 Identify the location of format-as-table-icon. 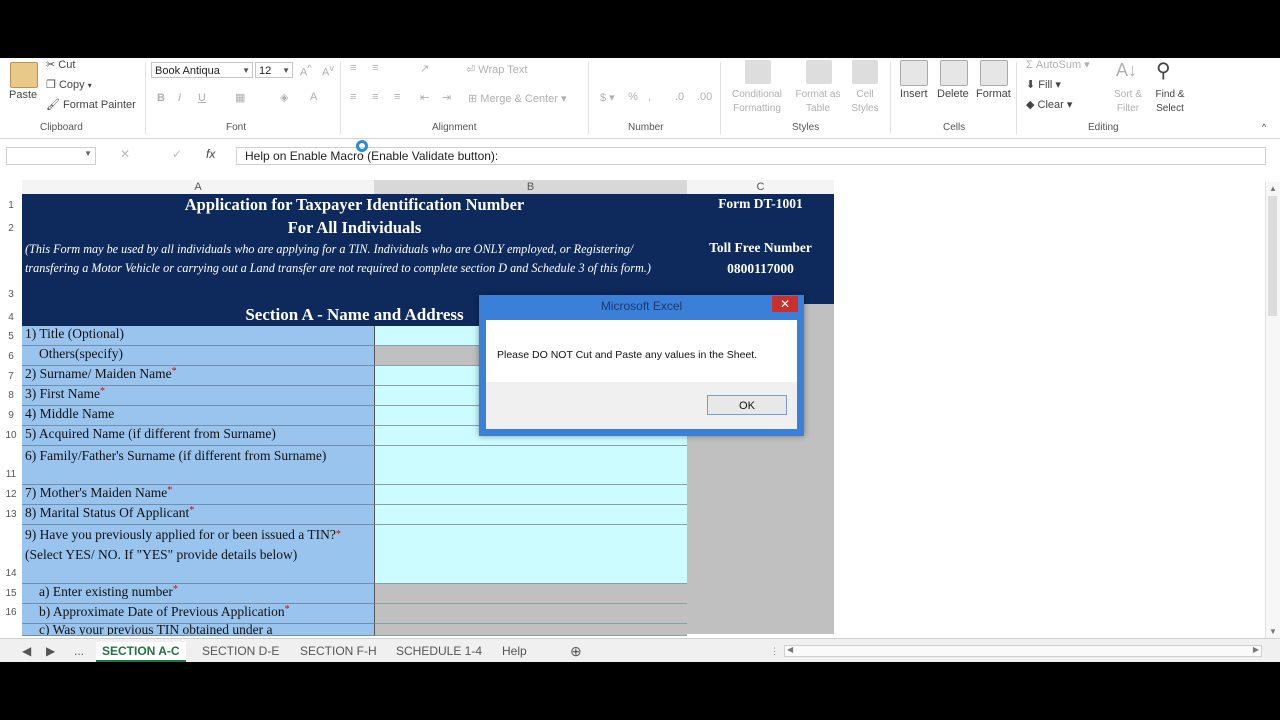
(819, 72).